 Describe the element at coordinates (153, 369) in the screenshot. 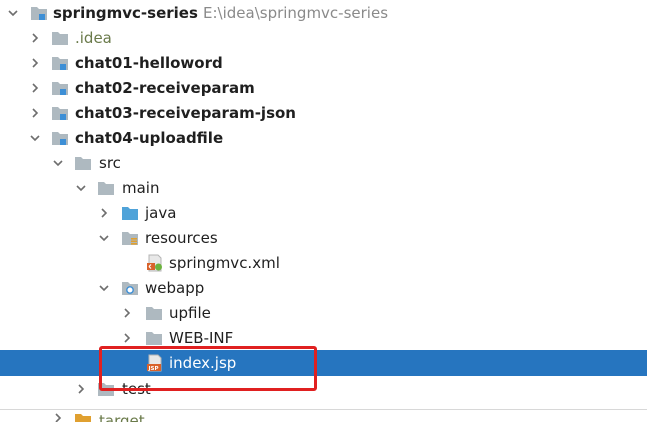

I see `svg-text: JSP` at that location.